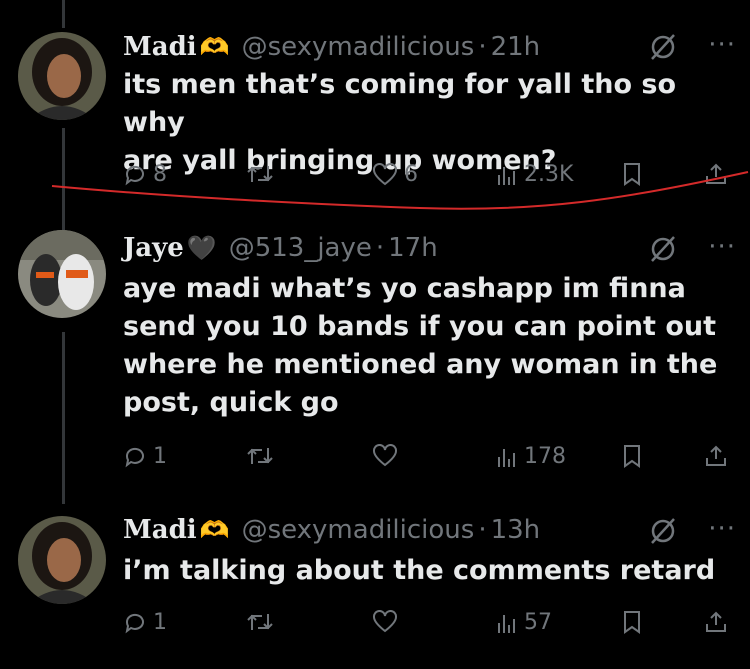 The height and width of the screenshot is (669, 750). I want to click on tweet-header: Madi 🫶 @sexymadilicious · 21h, so click(331, 47).